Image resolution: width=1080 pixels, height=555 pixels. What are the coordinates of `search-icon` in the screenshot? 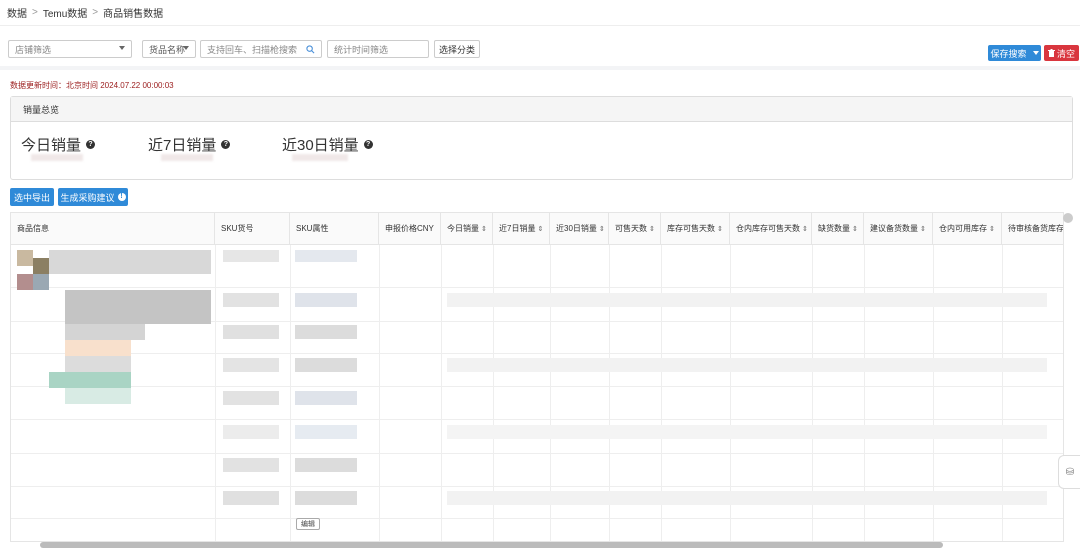 It's located at (310, 49).